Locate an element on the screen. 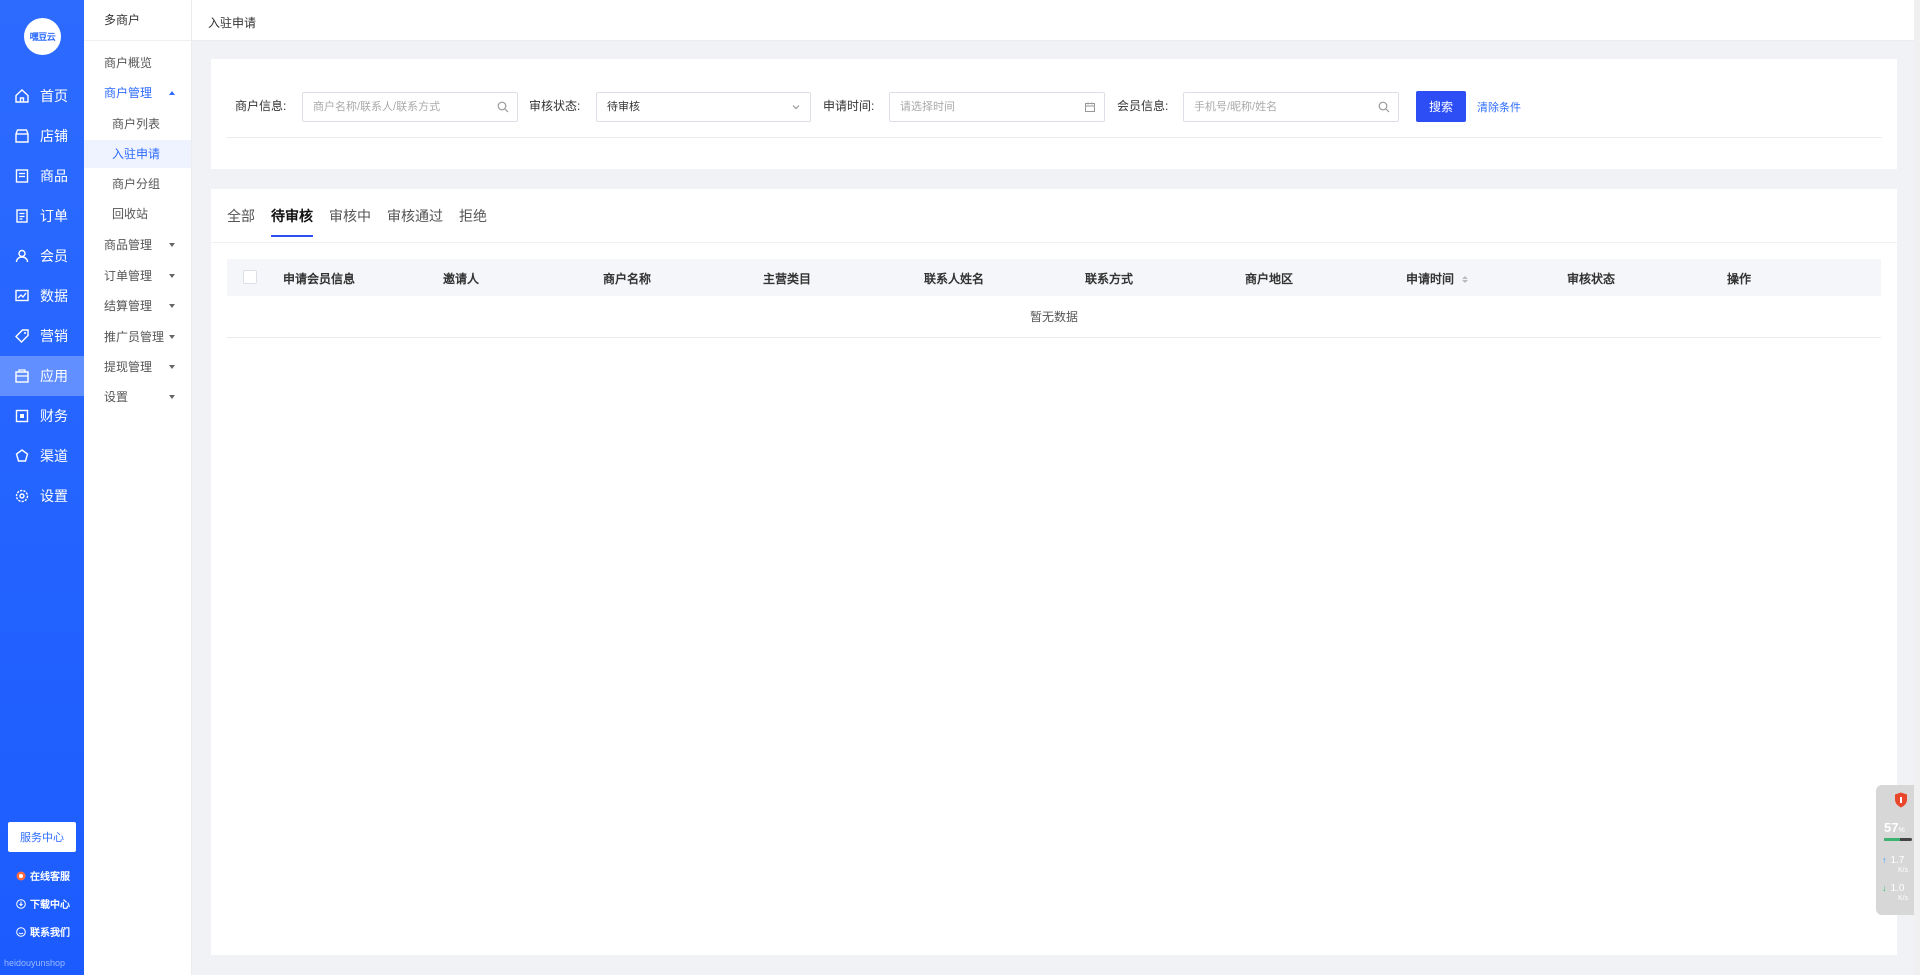  tab-pending-review: 待审核 is located at coordinates (292, 216).